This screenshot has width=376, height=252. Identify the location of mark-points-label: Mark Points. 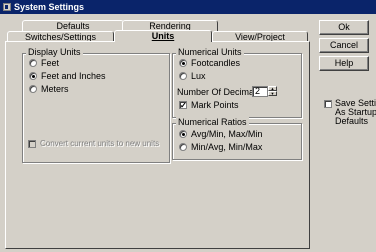
(215, 105).